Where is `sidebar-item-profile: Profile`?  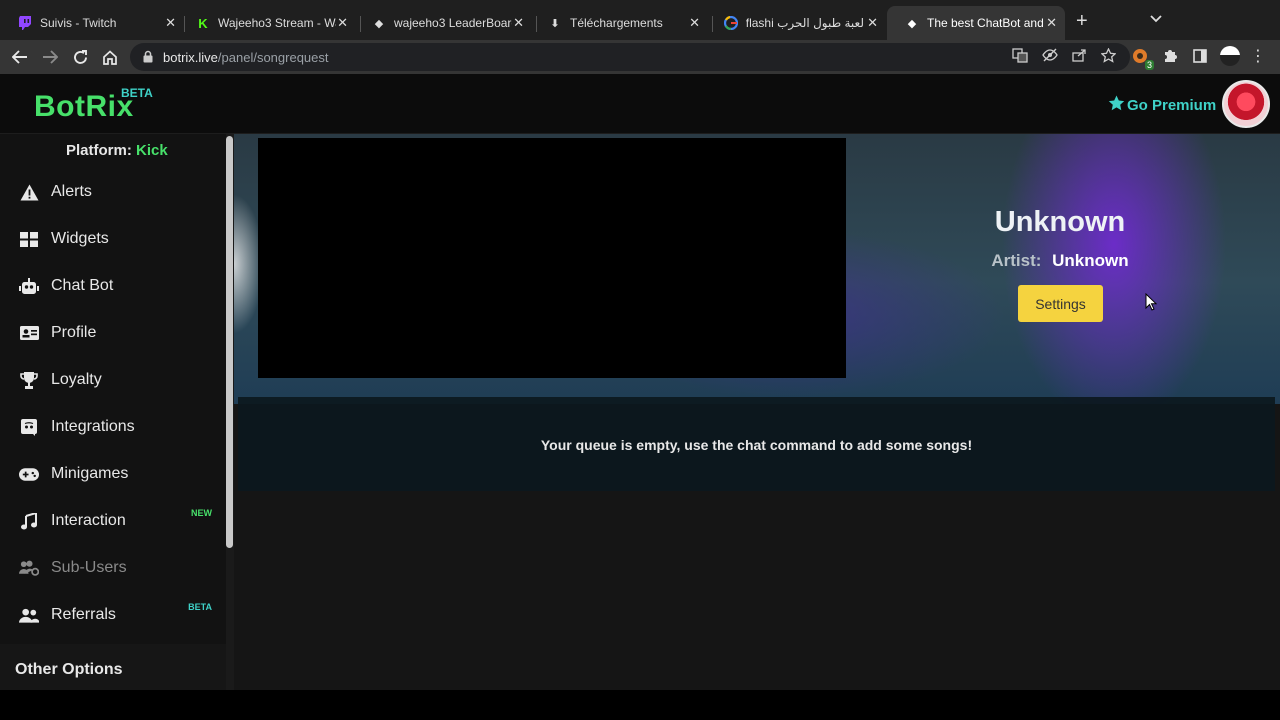 sidebar-item-profile: Profile is located at coordinates (113, 333).